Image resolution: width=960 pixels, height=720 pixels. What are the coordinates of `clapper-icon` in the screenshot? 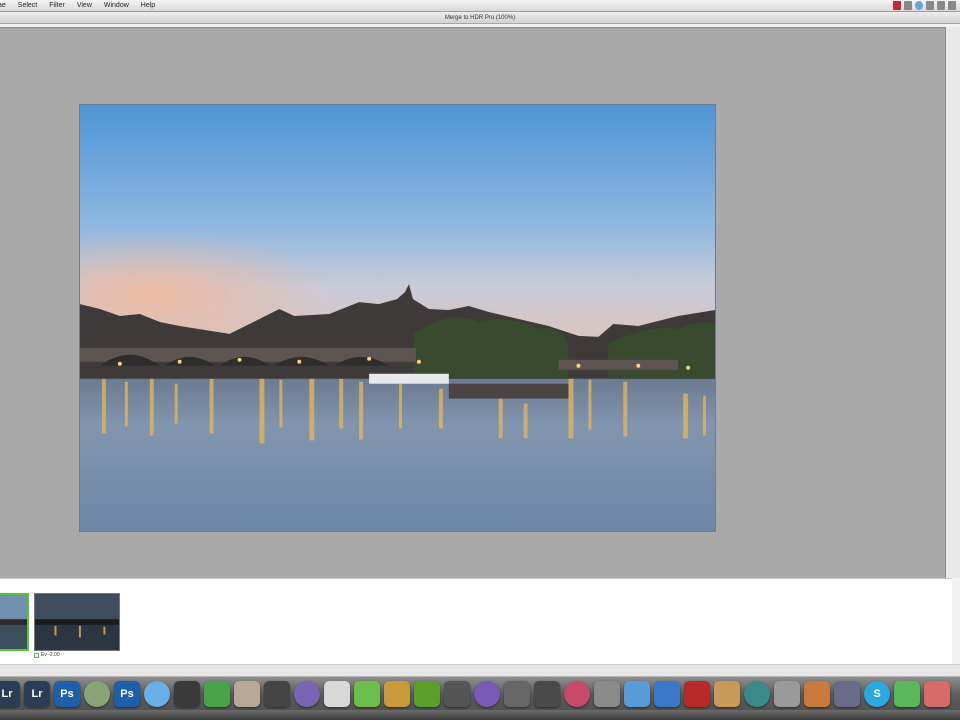 It's located at (187, 694).